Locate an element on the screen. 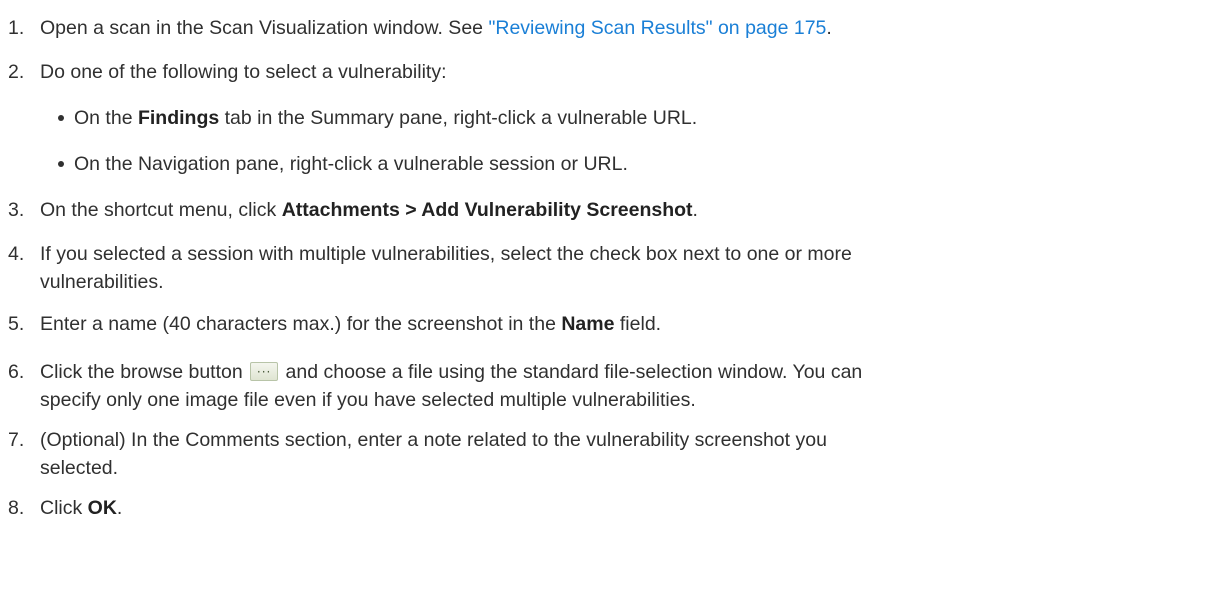  step-number: 1. is located at coordinates (16, 28).